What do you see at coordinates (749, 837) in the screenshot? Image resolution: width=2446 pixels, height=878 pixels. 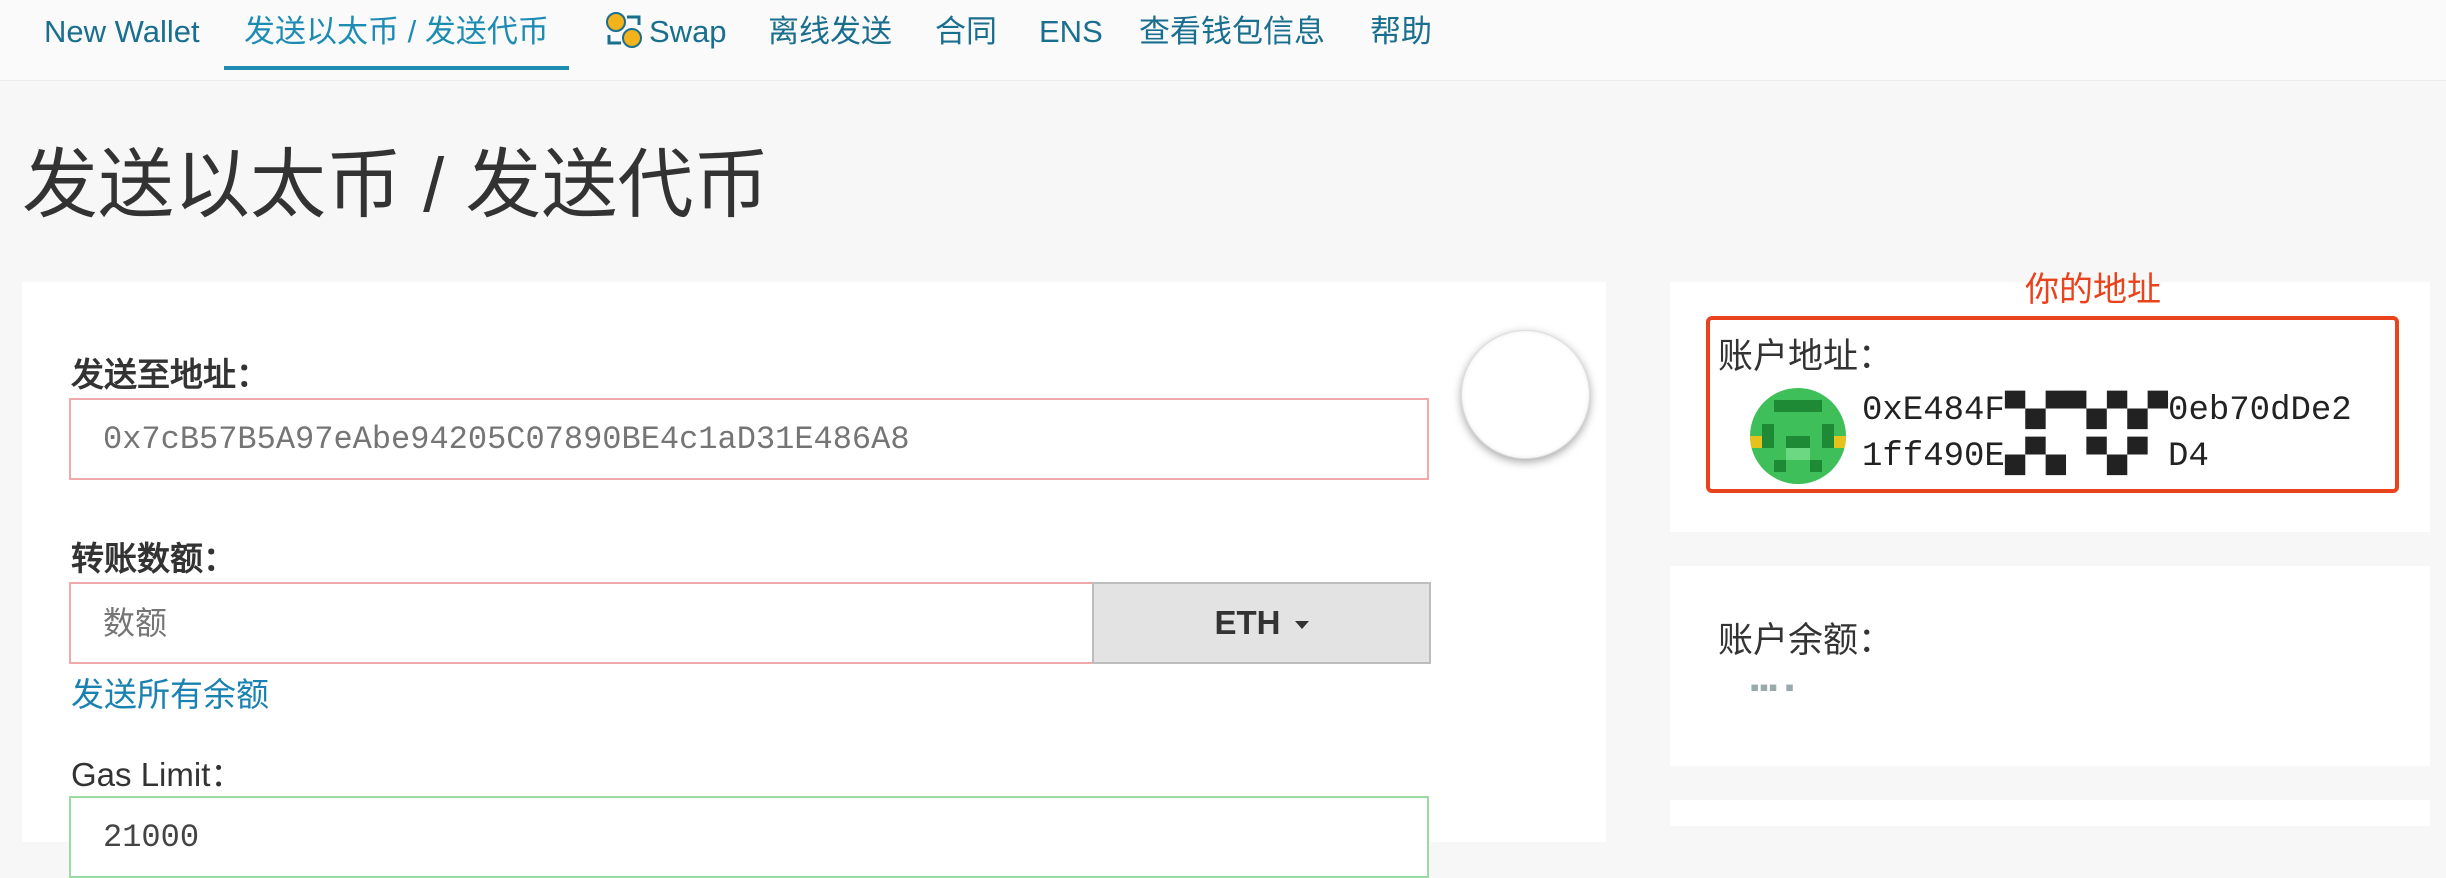 I see `gas-limit-input` at bounding box center [749, 837].